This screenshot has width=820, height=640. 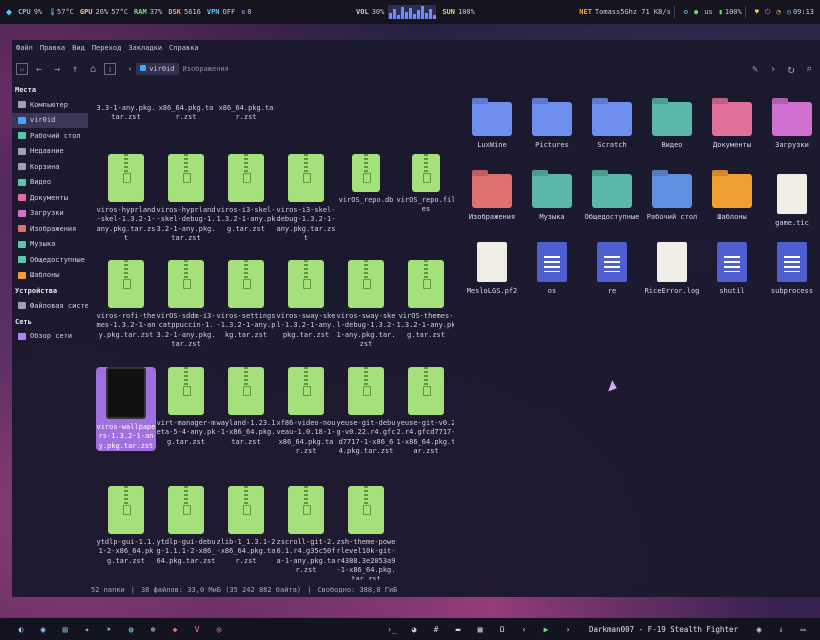 What do you see at coordinates (696, 12) in the screenshot?
I see `tray-shield-icon: ●` at bounding box center [696, 12].